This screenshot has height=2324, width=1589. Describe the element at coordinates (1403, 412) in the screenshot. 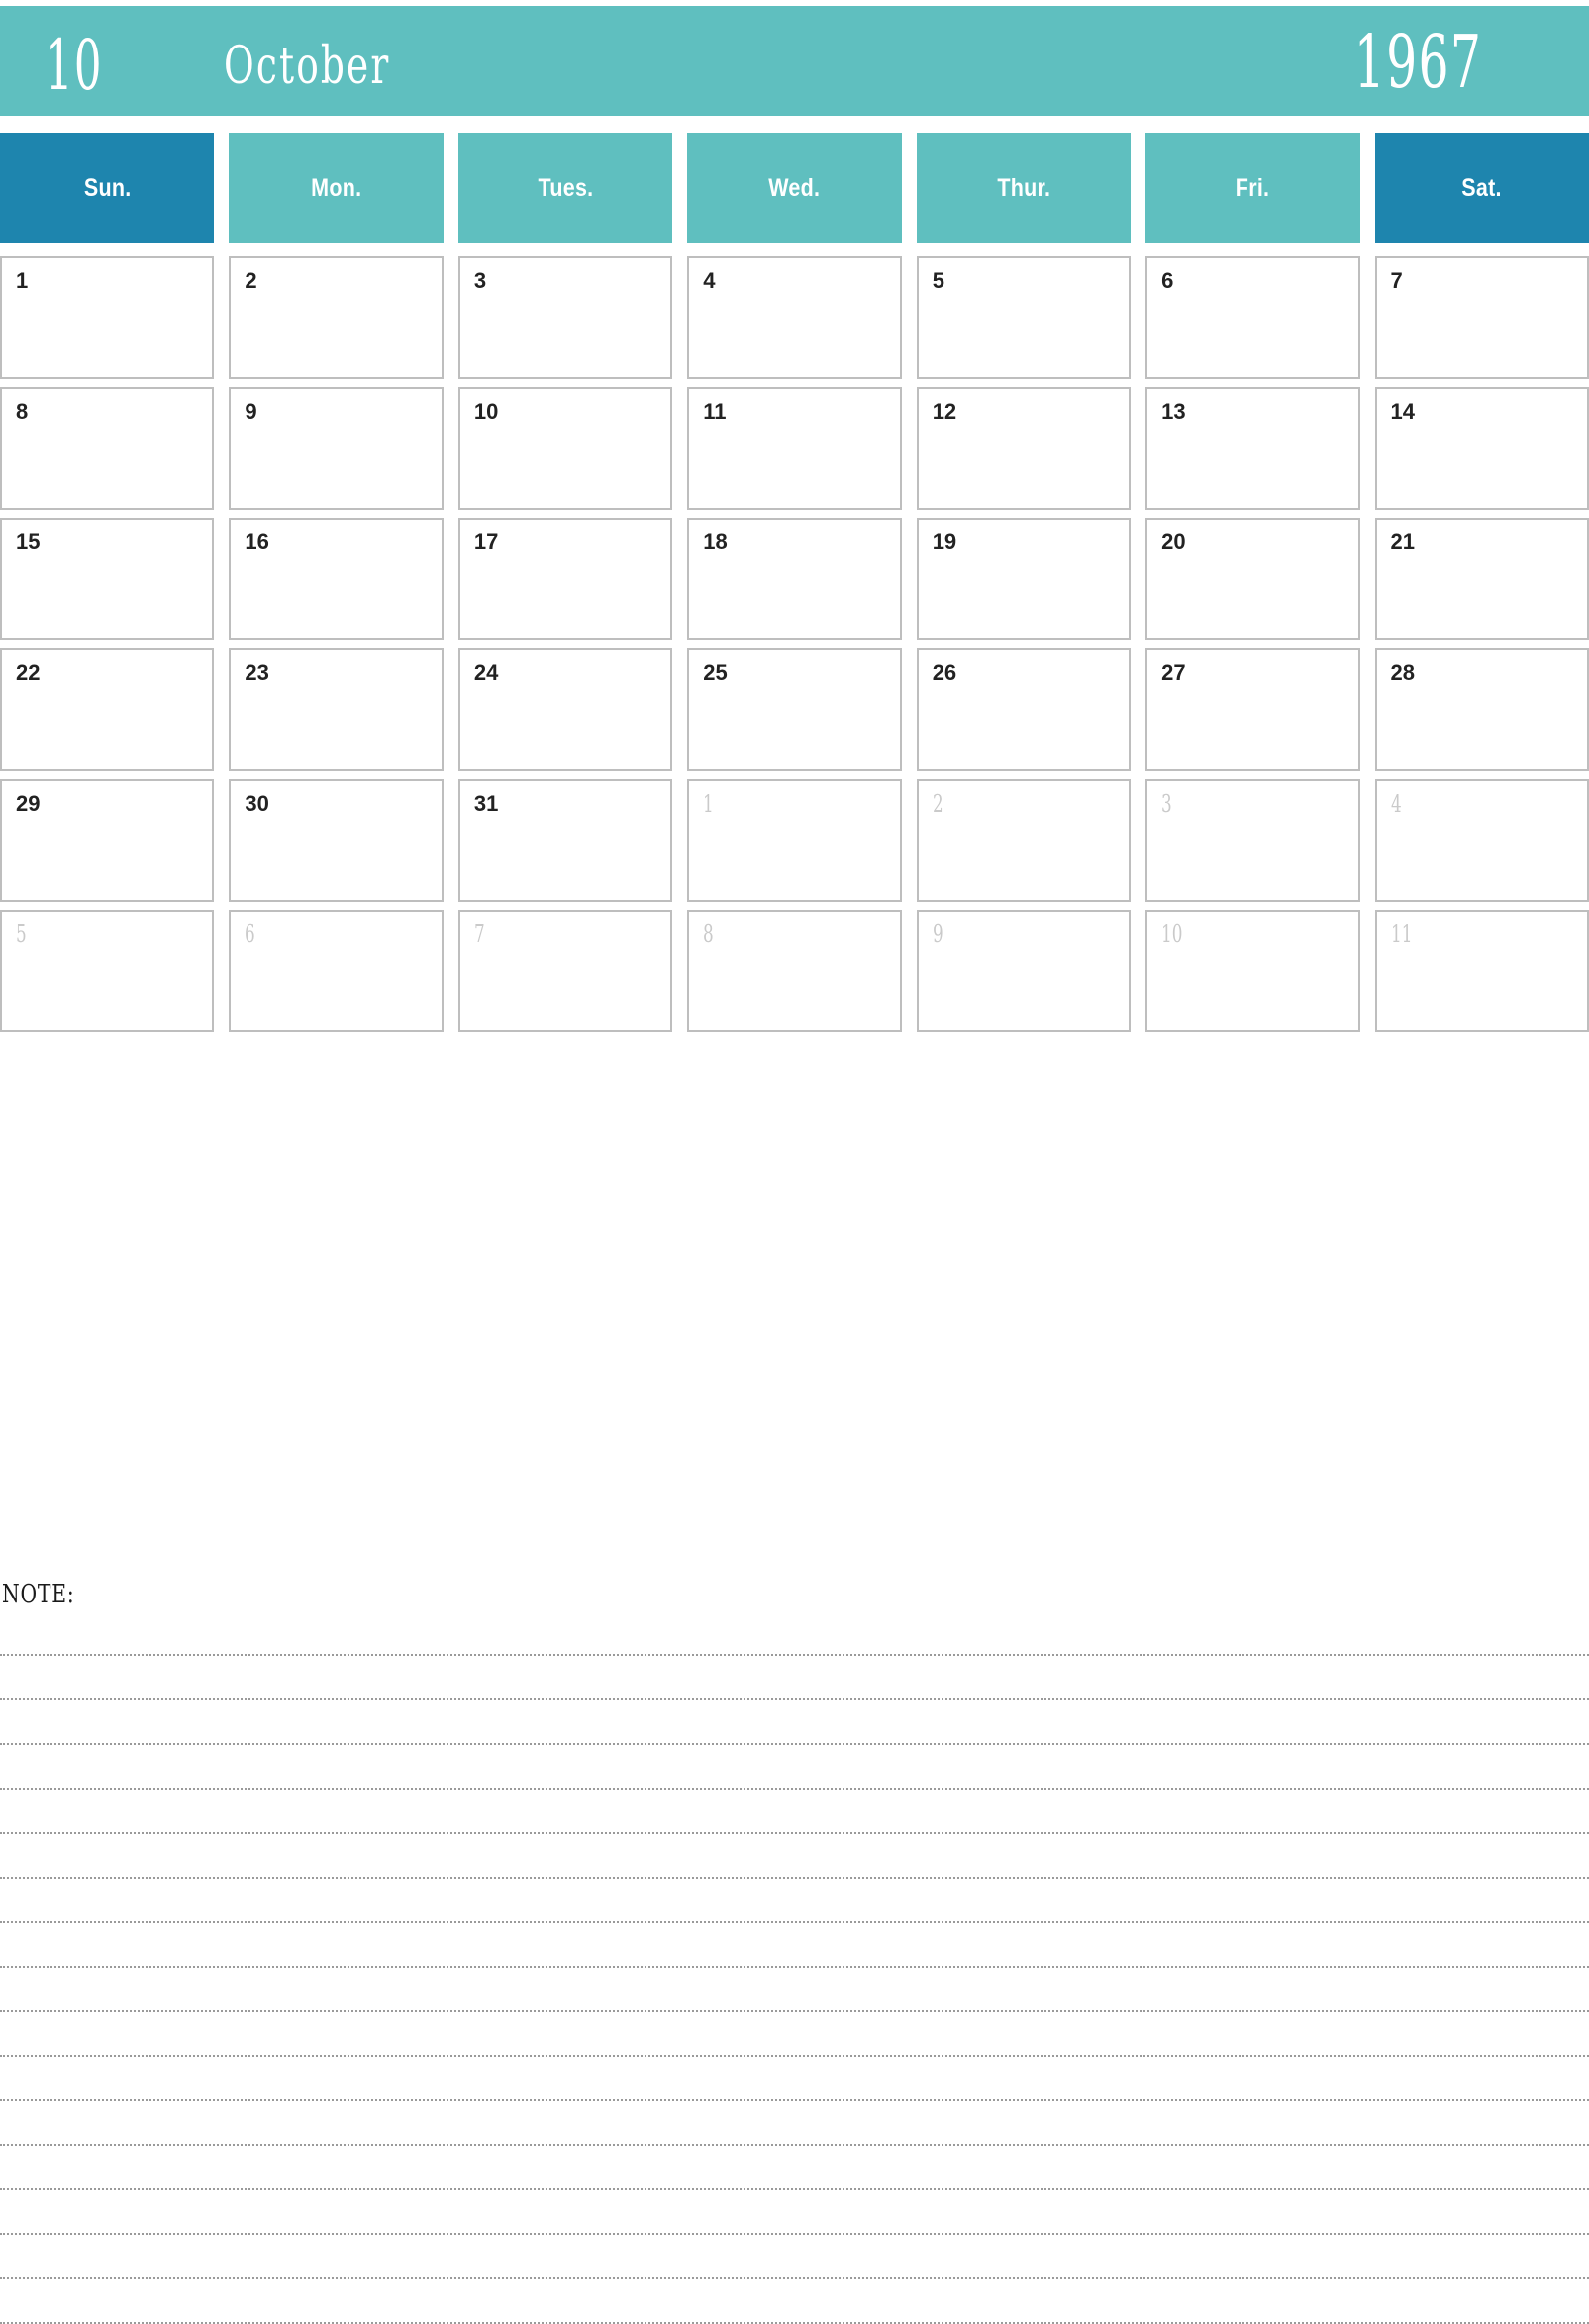

I see `day-number: 14` at that location.